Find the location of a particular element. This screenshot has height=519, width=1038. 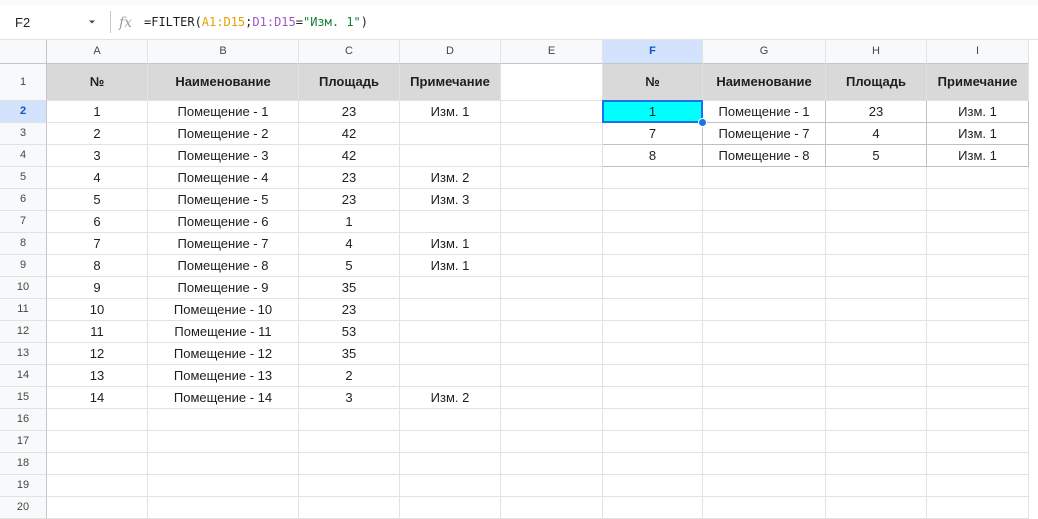

result-header-number: № is located at coordinates (653, 82).